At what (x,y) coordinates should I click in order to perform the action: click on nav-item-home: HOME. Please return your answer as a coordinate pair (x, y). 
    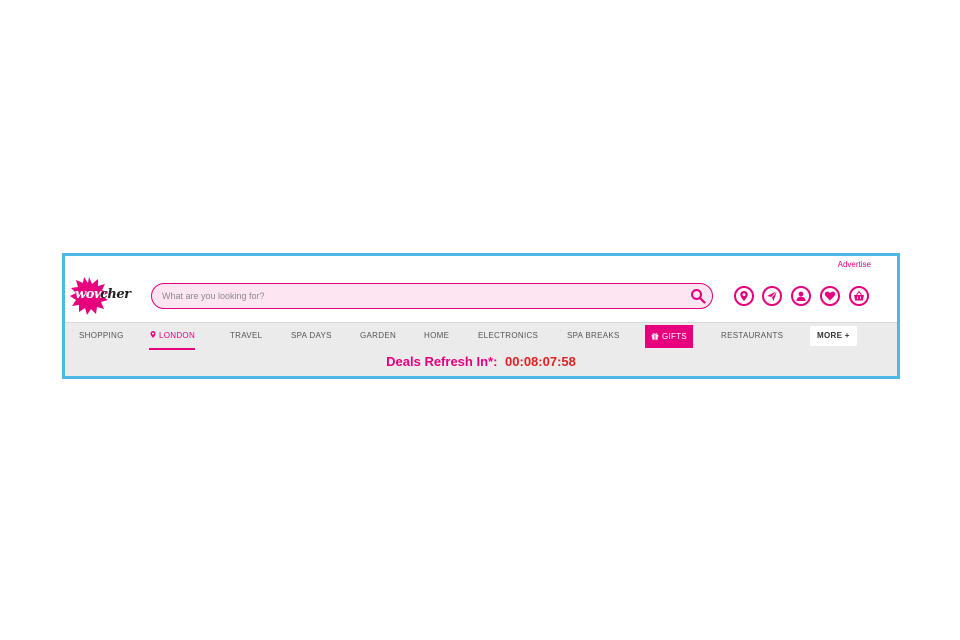
    Looking at the image, I should click on (436, 336).